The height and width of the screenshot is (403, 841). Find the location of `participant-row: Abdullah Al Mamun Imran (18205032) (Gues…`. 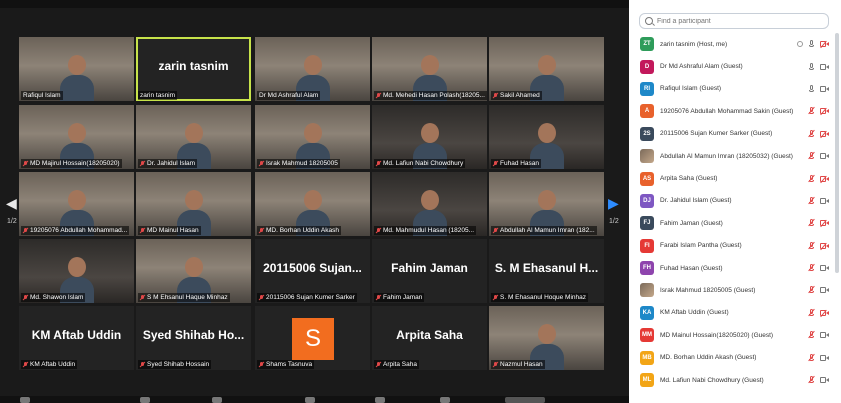

participant-row: Abdullah Al Mamun Imran (18205032) (Gues… is located at coordinates (732, 156).